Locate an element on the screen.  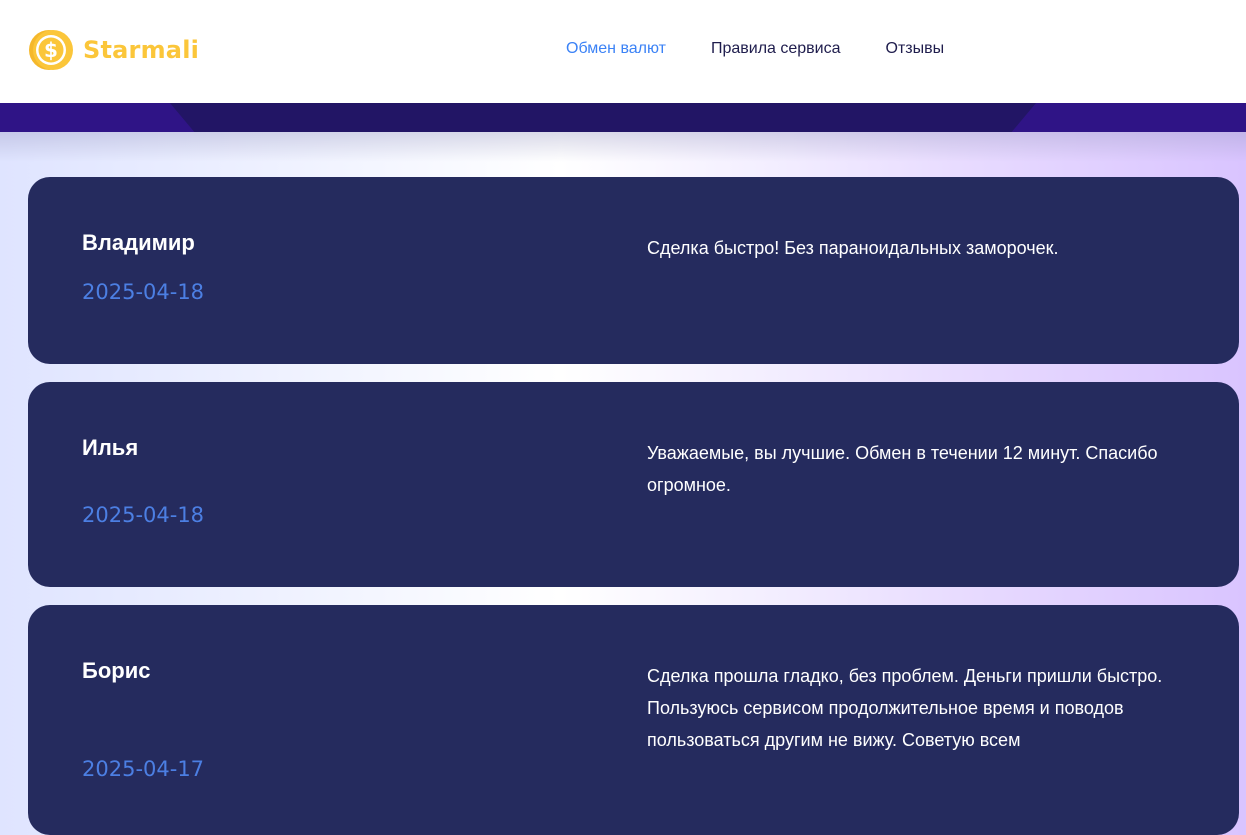
dollar-coin-icon: $ is located at coordinates (51, 50).